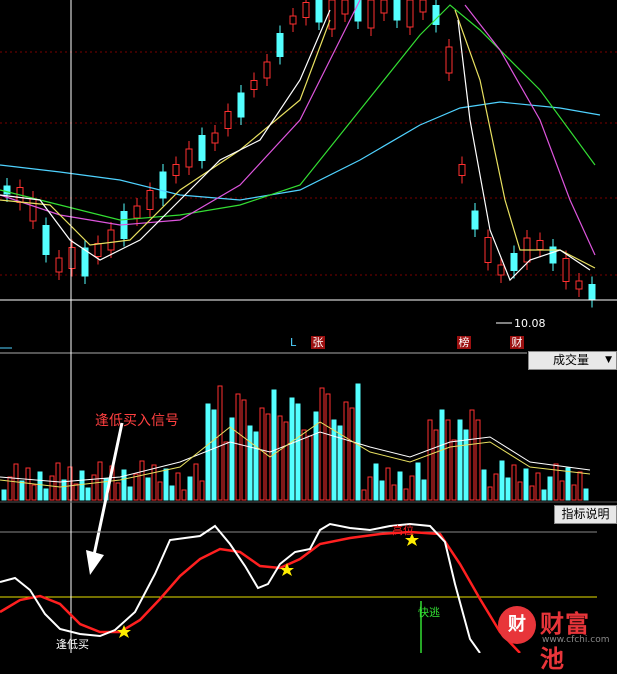 Image resolution: width=617 pixels, height=674 pixels. I want to click on marker-cai: 财, so click(517, 342).